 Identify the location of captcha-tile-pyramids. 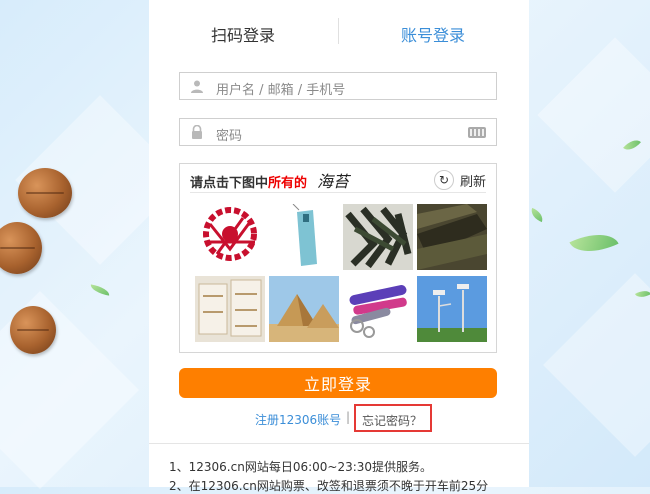
(304, 309).